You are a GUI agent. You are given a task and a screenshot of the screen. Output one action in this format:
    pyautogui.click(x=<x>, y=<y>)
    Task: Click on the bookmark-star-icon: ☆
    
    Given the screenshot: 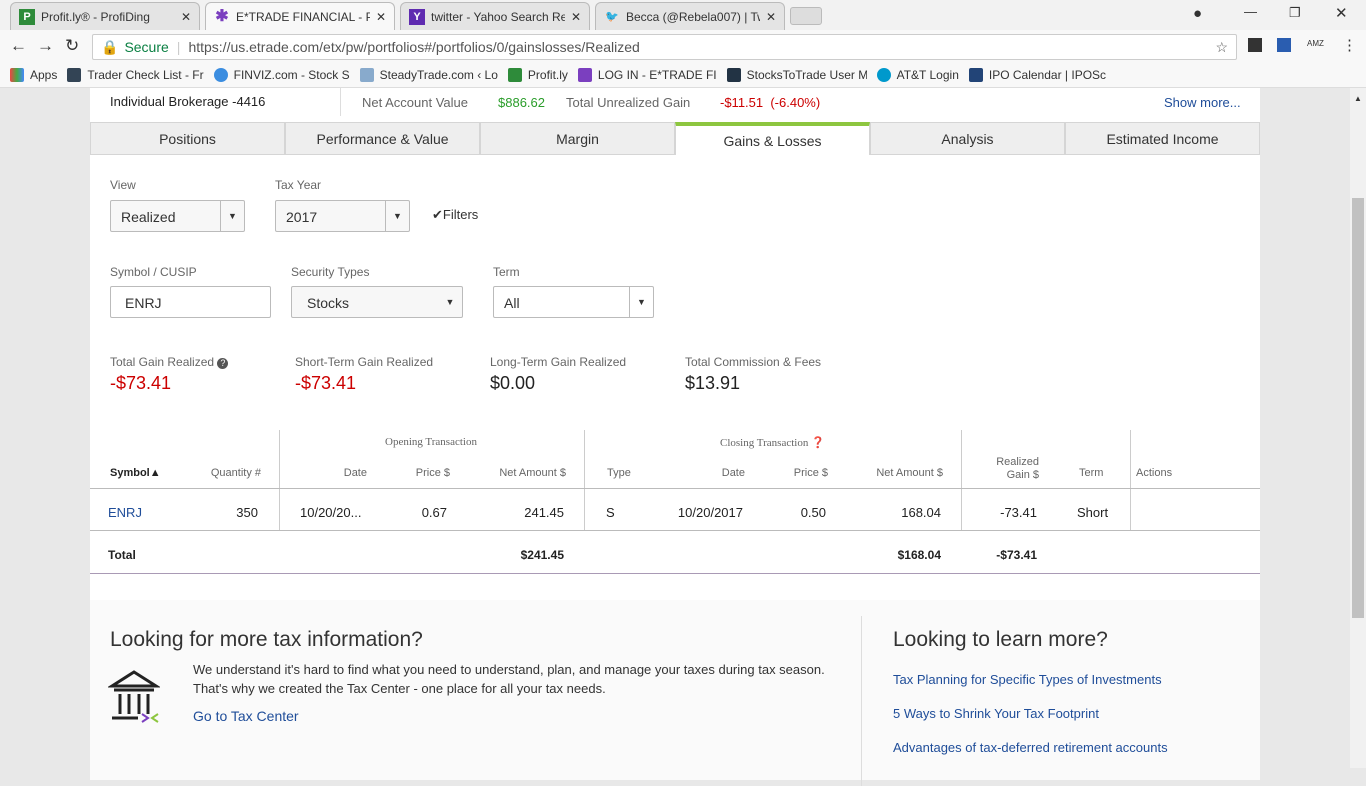 What is the action you would take?
    pyautogui.click(x=1221, y=47)
    